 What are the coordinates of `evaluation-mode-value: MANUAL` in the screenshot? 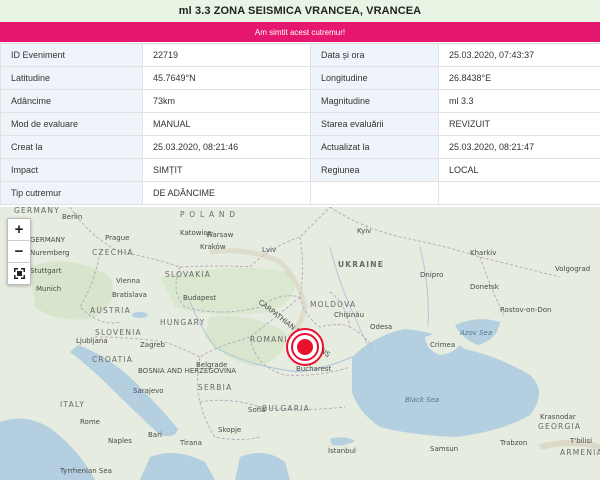 It's located at (226, 124).